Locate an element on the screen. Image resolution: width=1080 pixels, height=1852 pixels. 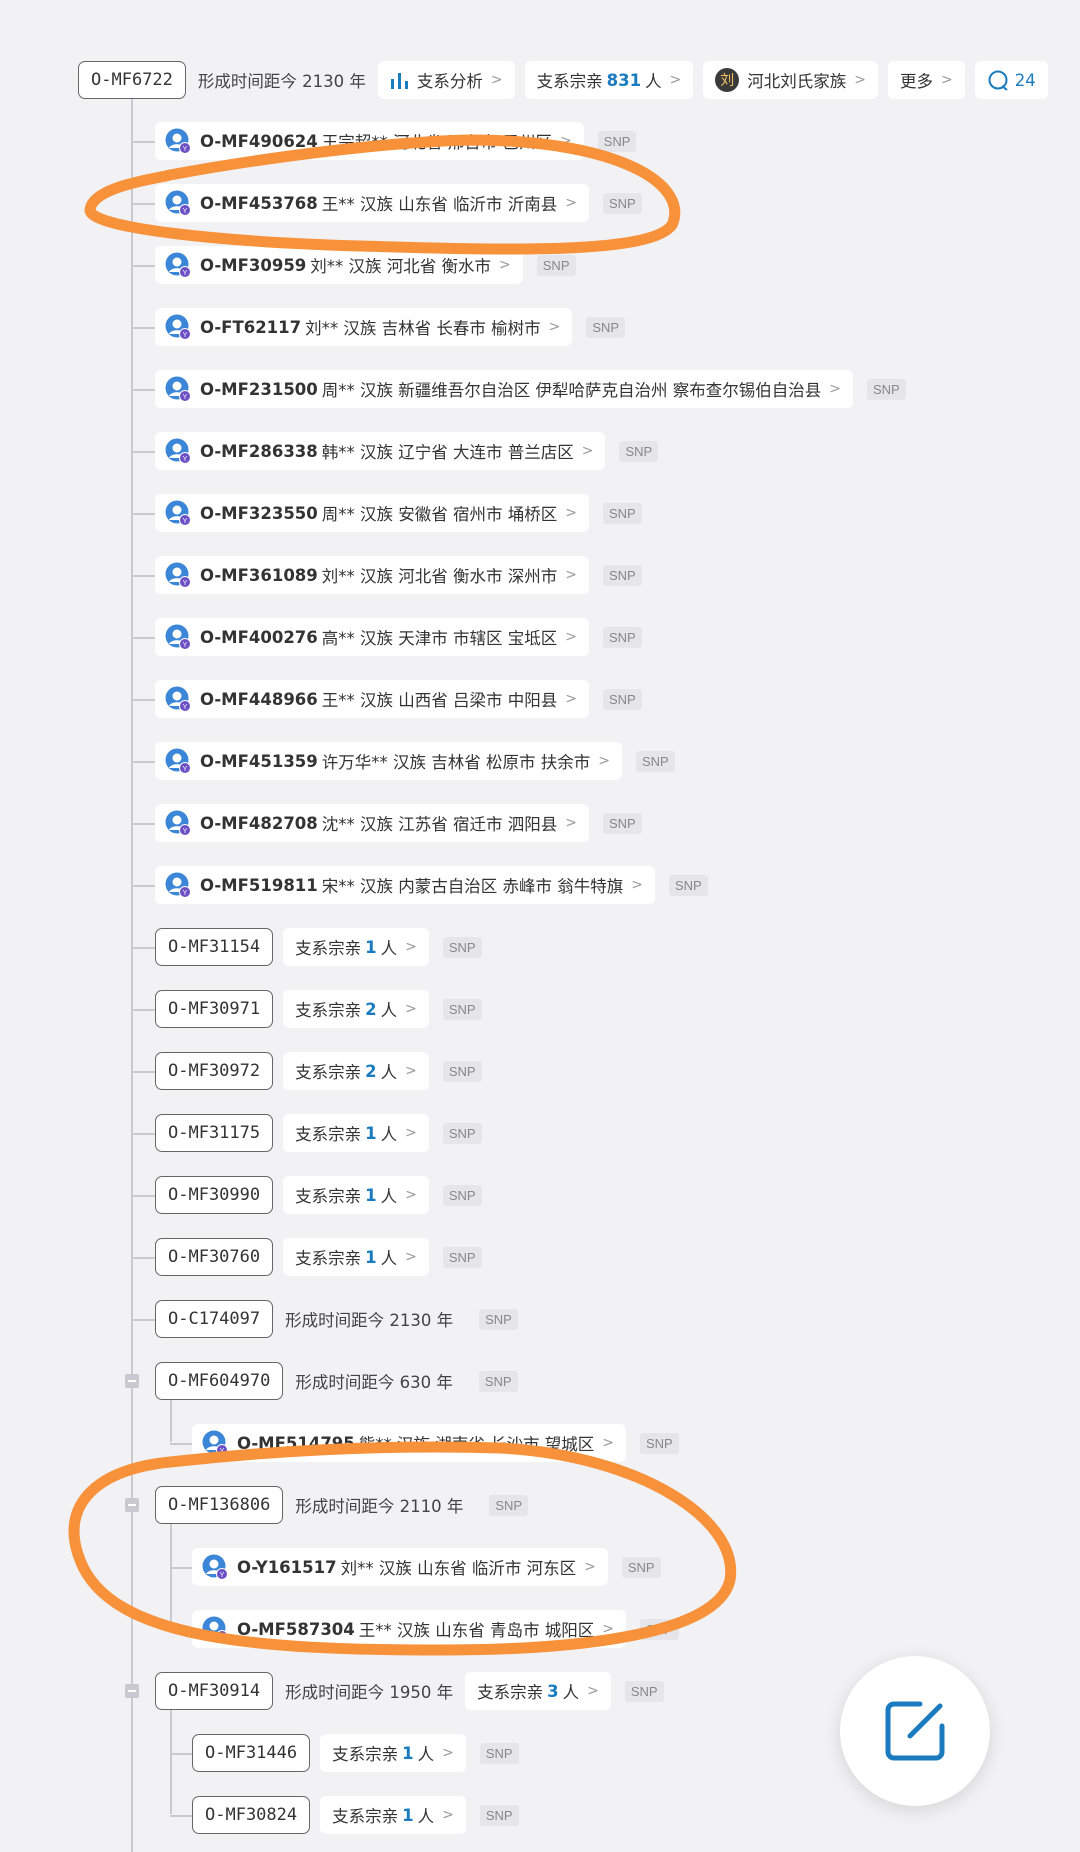
more-button: 更多 > is located at coordinates (926, 80).